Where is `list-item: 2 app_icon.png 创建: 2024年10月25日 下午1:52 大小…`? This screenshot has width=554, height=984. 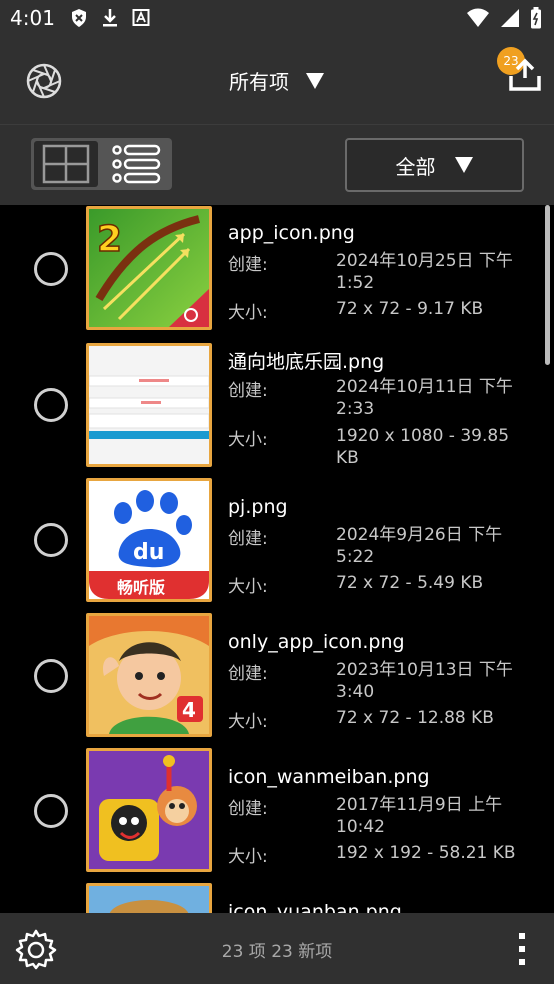
list-item: 2 app_icon.png 创建: 2024年10月25日 下午1:52 大小… is located at coordinates (277, 270).